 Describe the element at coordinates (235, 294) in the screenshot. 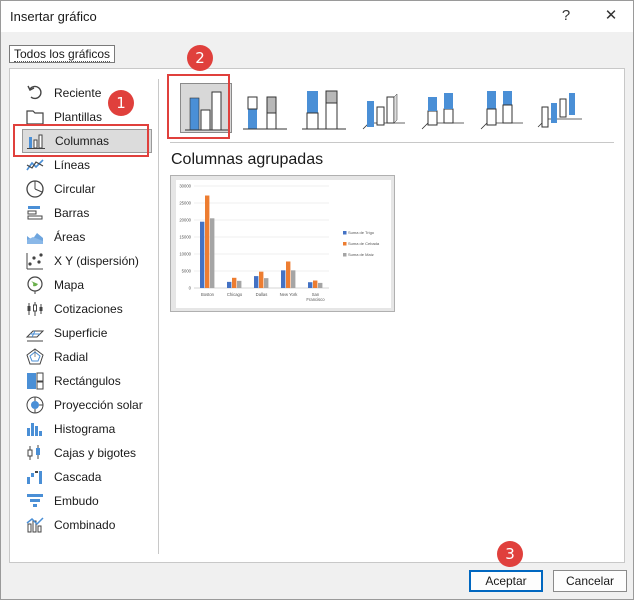

I see `x-tick-label: Chicago` at that location.